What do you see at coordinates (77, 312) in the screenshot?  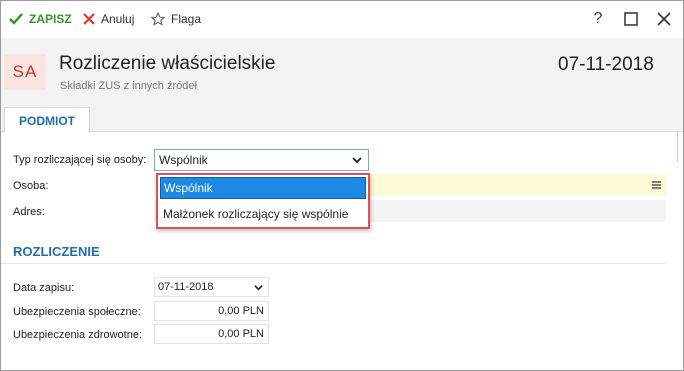 I see `spoleczne-label: Ubezpieczenia społeczne:` at bounding box center [77, 312].